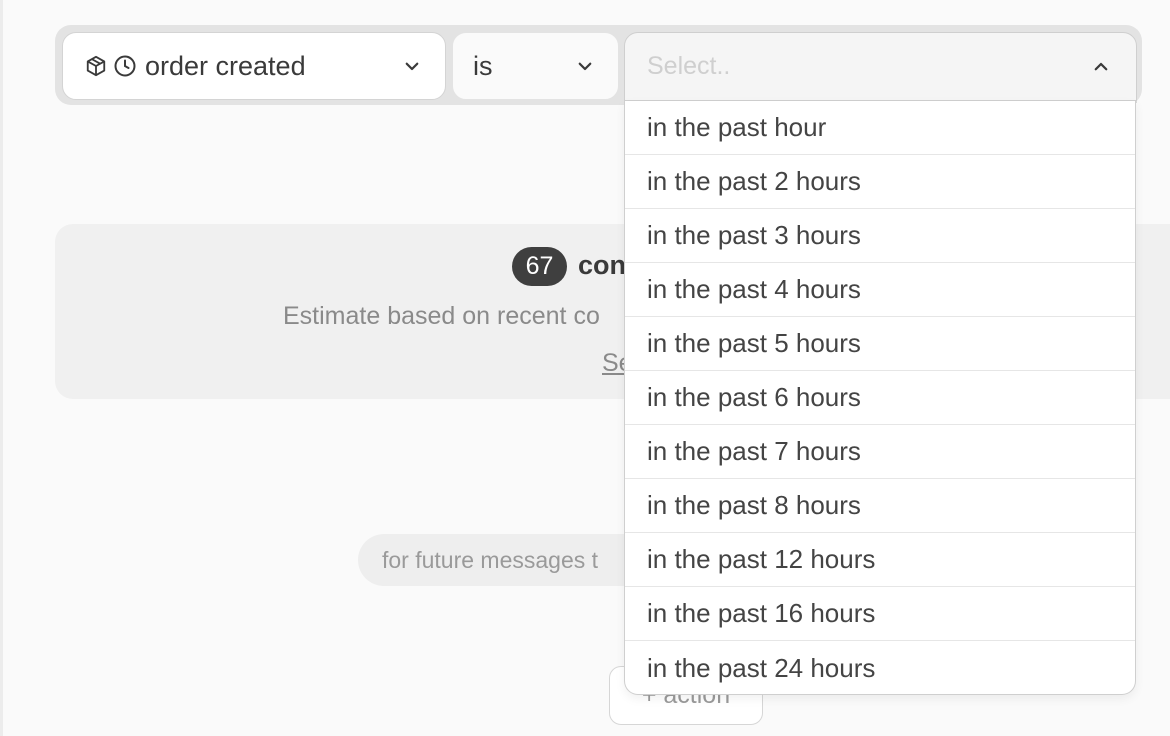  I want to click on package-icon, so click(96, 66).